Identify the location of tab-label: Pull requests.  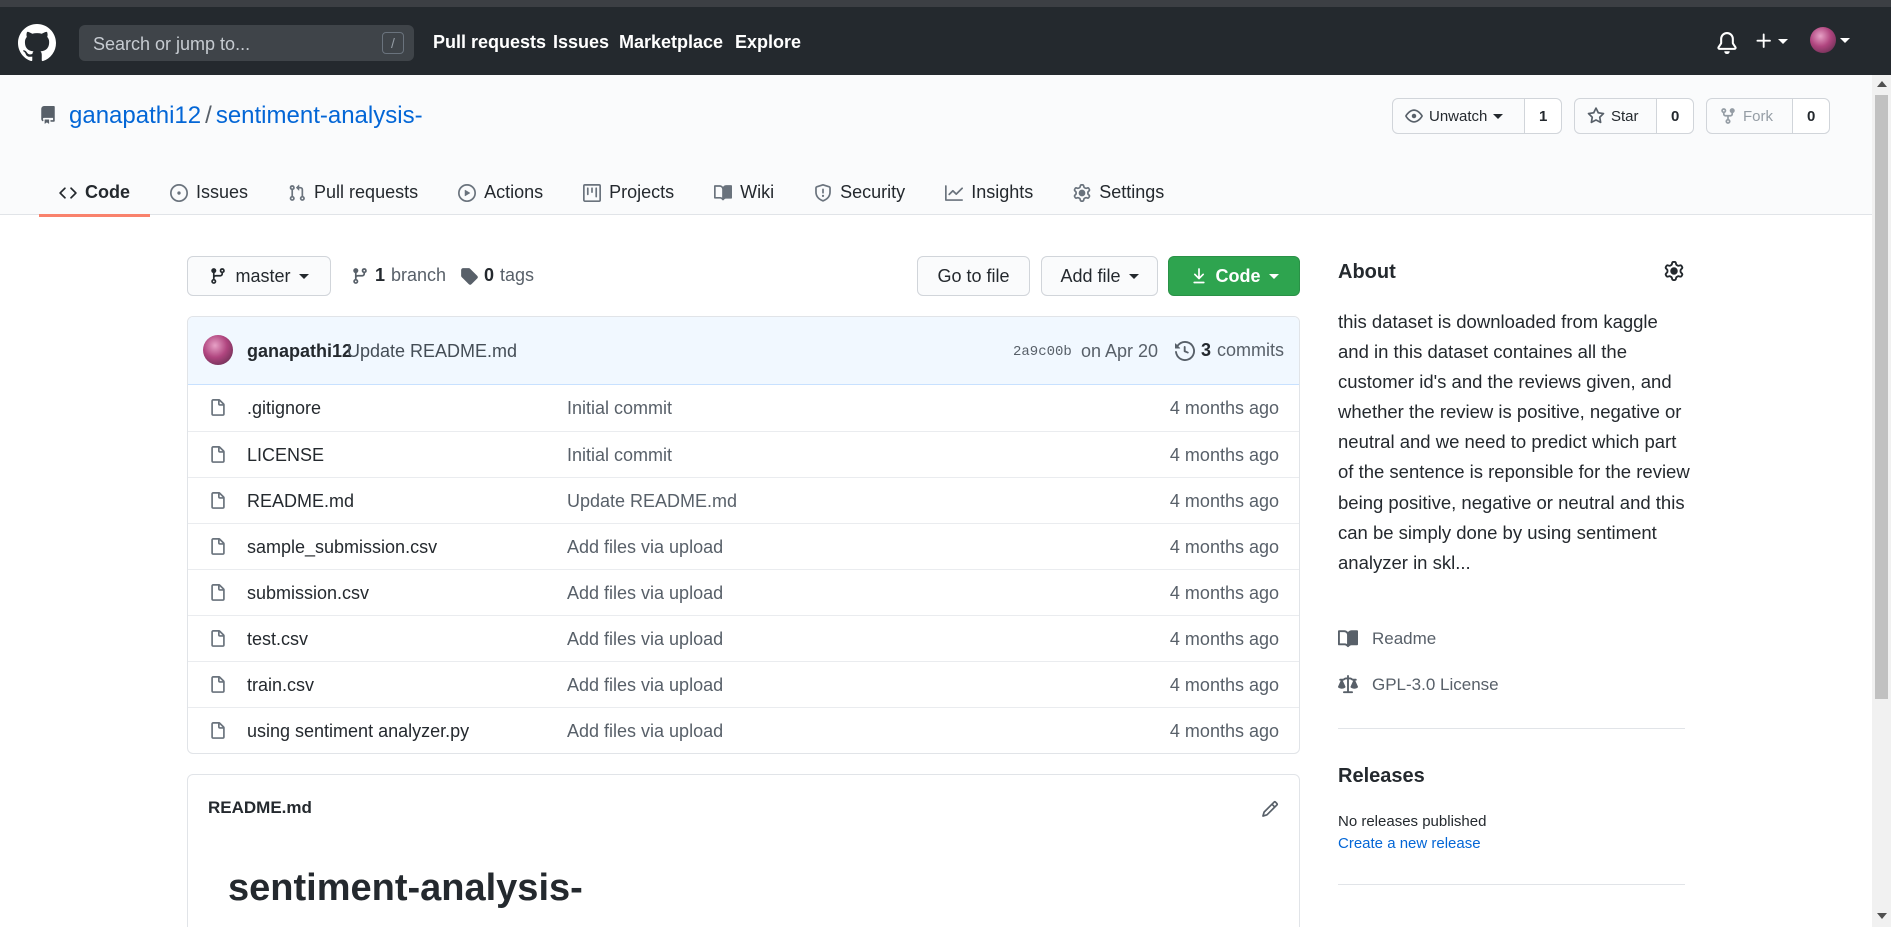
(366, 192).